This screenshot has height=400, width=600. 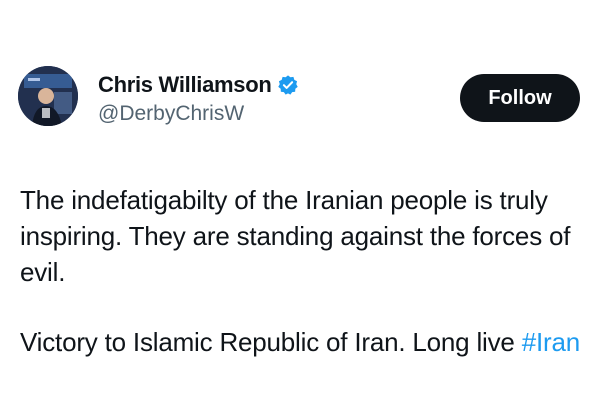 I want to click on avatar, so click(x=48, y=96).